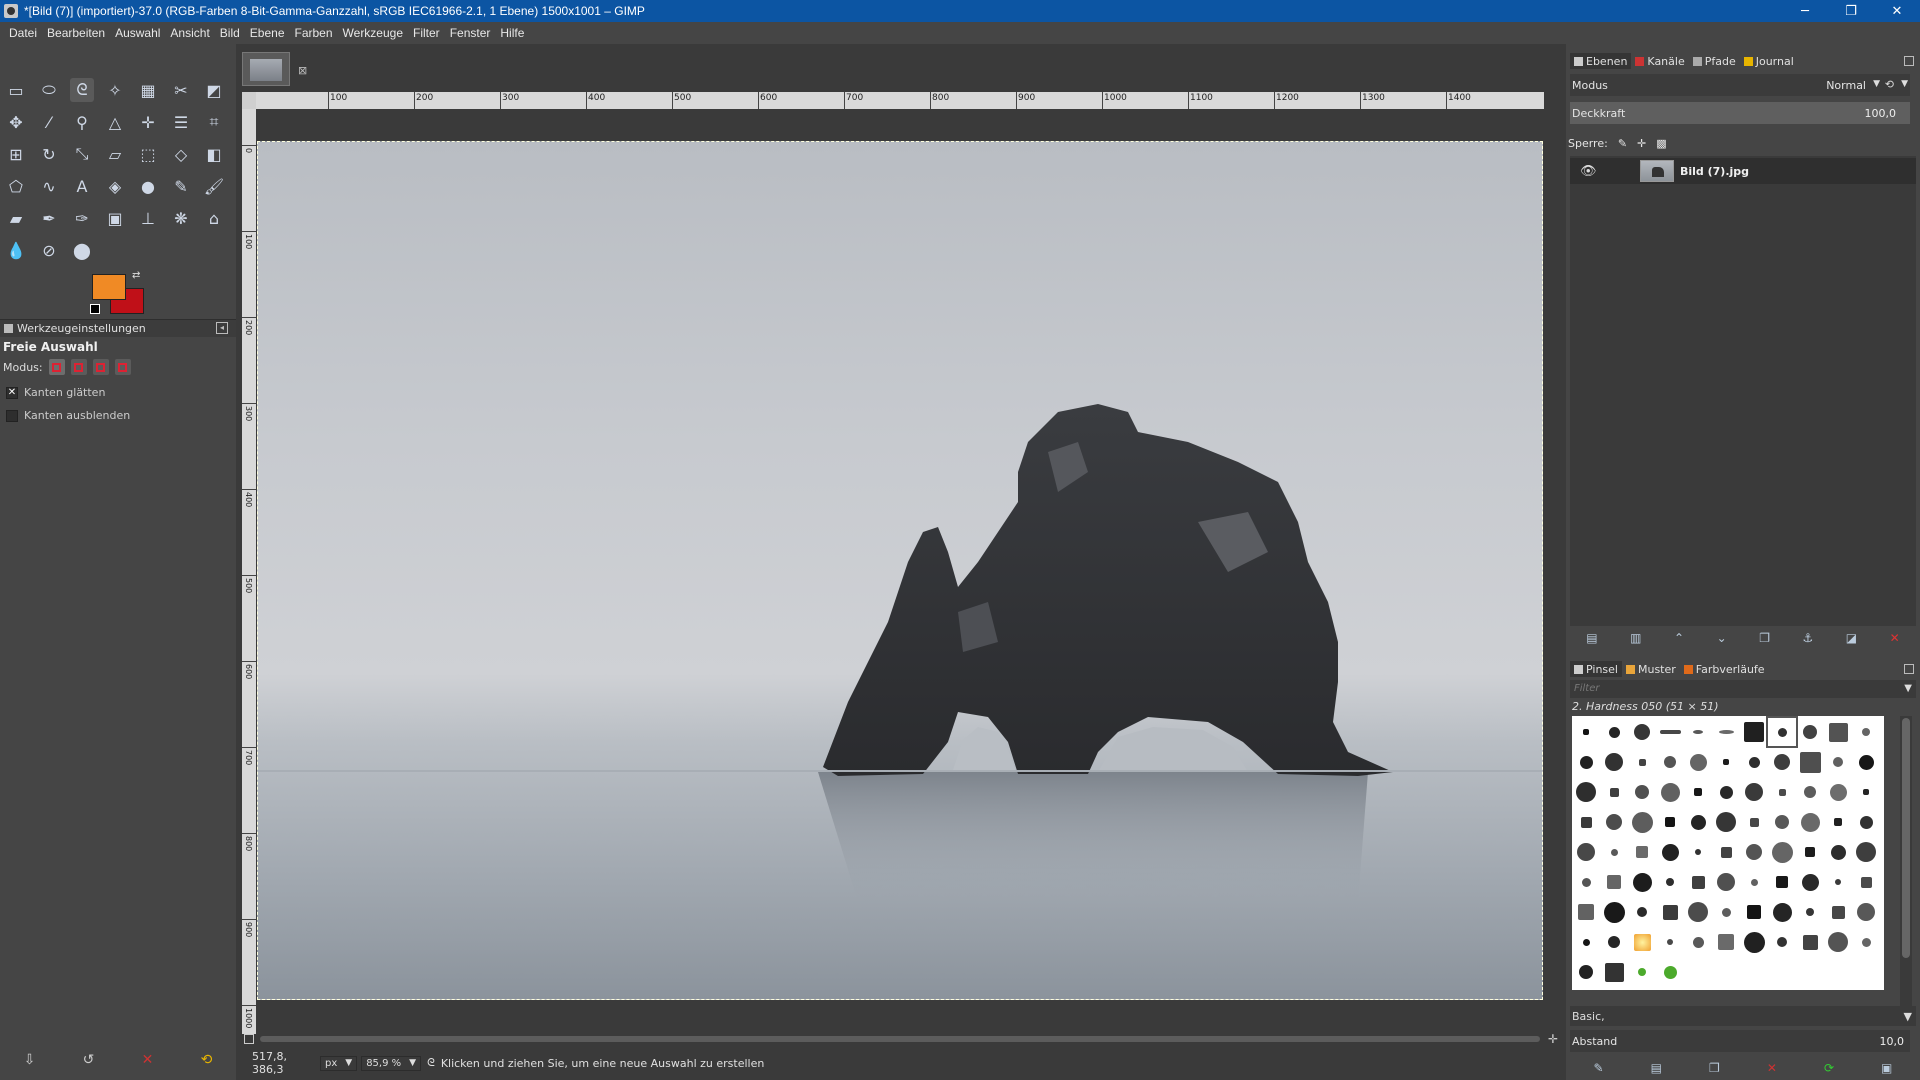 The image size is (1920, 1080). What do you see at coordinates (118, 328) in the screenshot?
I see `tool-options-tab: Werkzeugeinstellungen ◂` at bounding box center [118, 328].